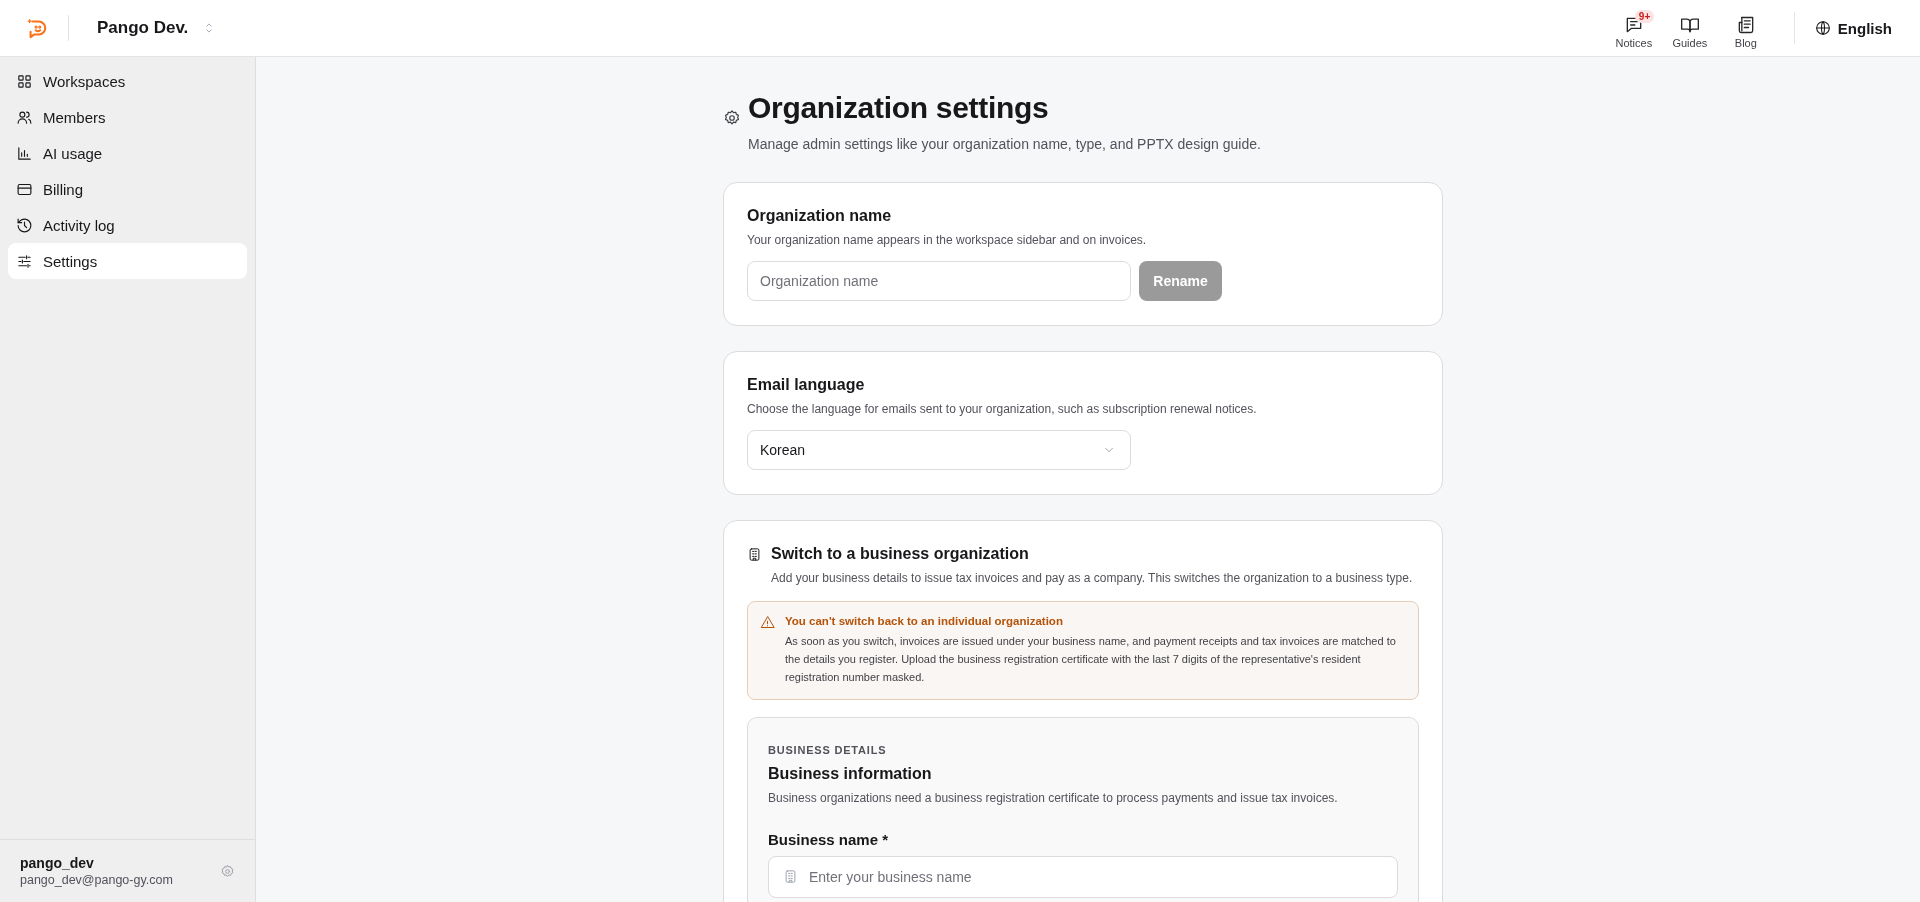 The width and height of the screenshot is (1920, 902). Describe the element at coordinates (732, 118) in the screenshot. I see `settings-icon` at that location.